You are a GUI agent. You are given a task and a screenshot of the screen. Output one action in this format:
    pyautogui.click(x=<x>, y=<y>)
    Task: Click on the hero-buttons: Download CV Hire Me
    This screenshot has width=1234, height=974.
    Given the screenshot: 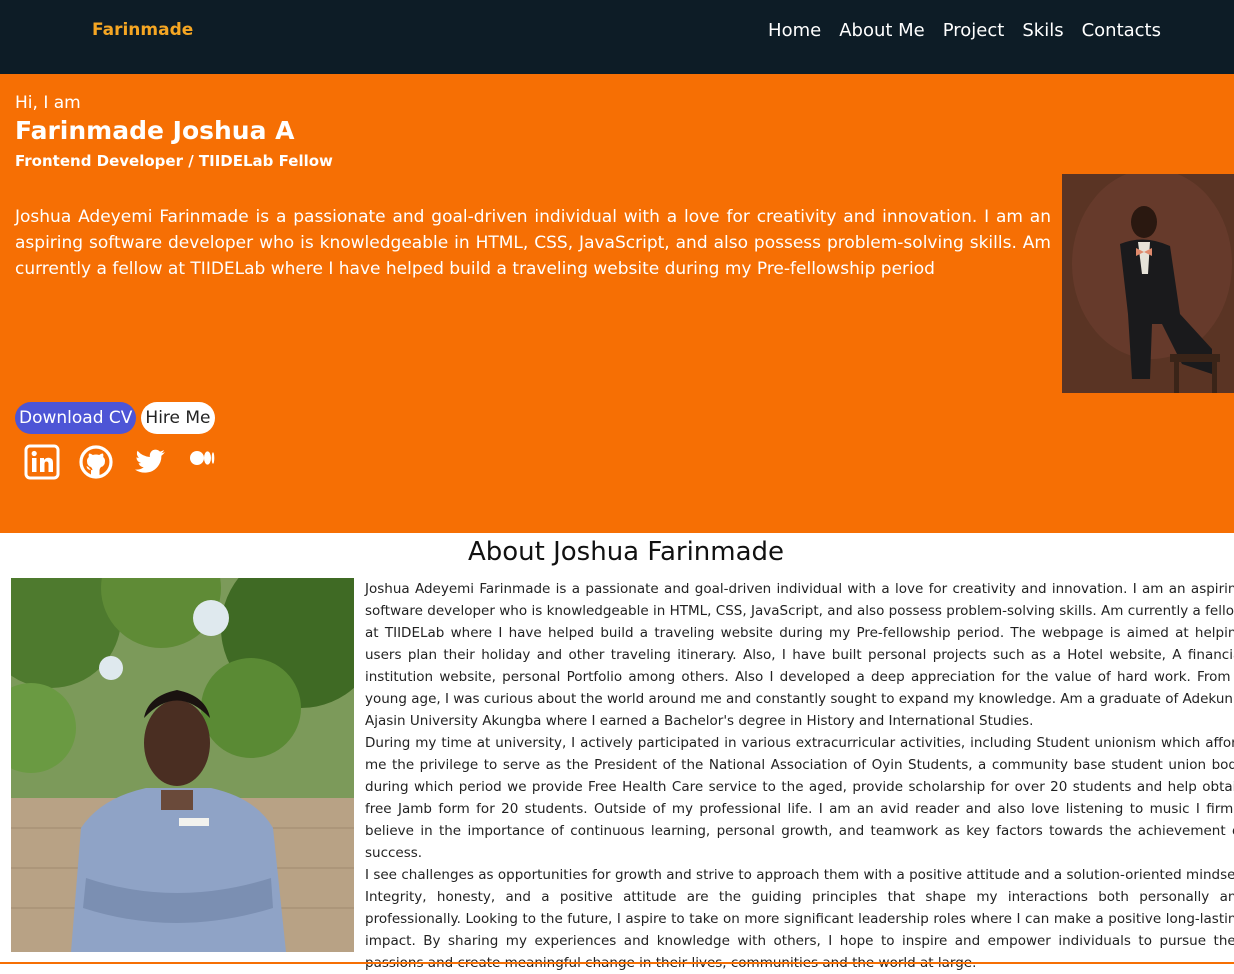 What is the action you would take?
    pyautogui.click(x=115, y=418)
    